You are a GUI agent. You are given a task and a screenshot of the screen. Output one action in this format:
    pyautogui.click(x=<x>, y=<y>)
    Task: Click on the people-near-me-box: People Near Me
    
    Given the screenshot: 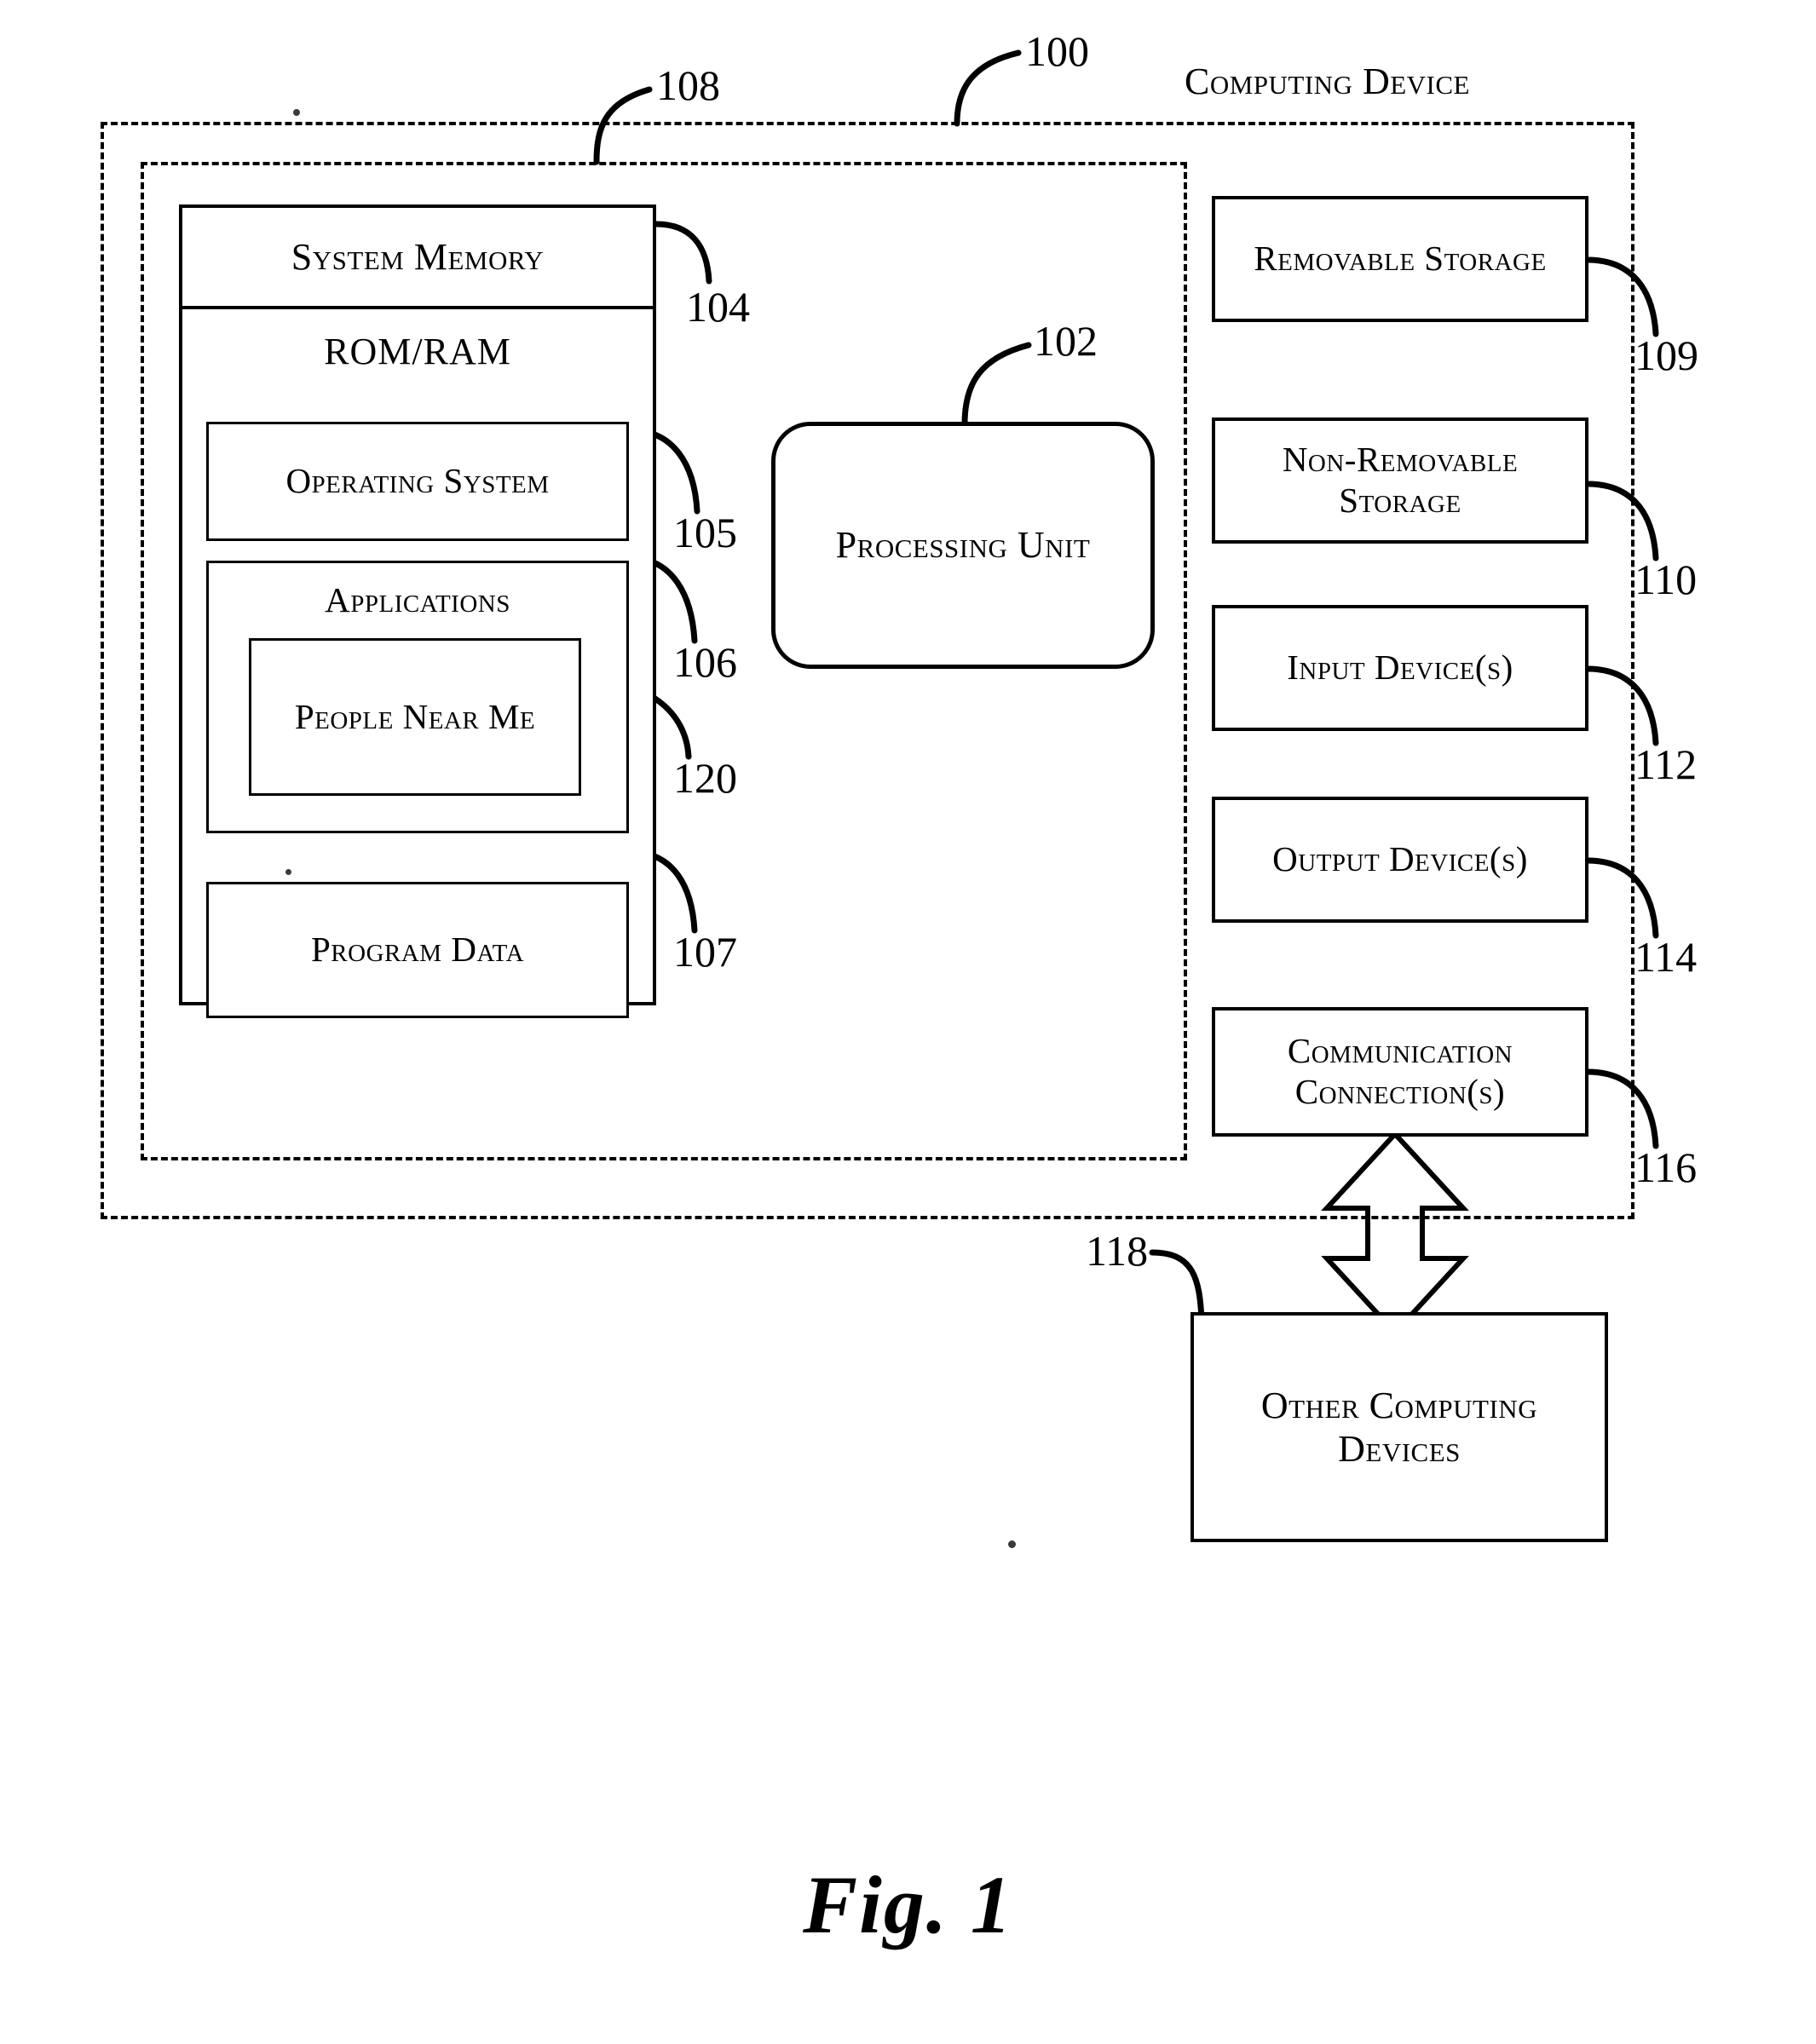 What is the action you would take?
    pyautogui.click(x=415, y=717)
    